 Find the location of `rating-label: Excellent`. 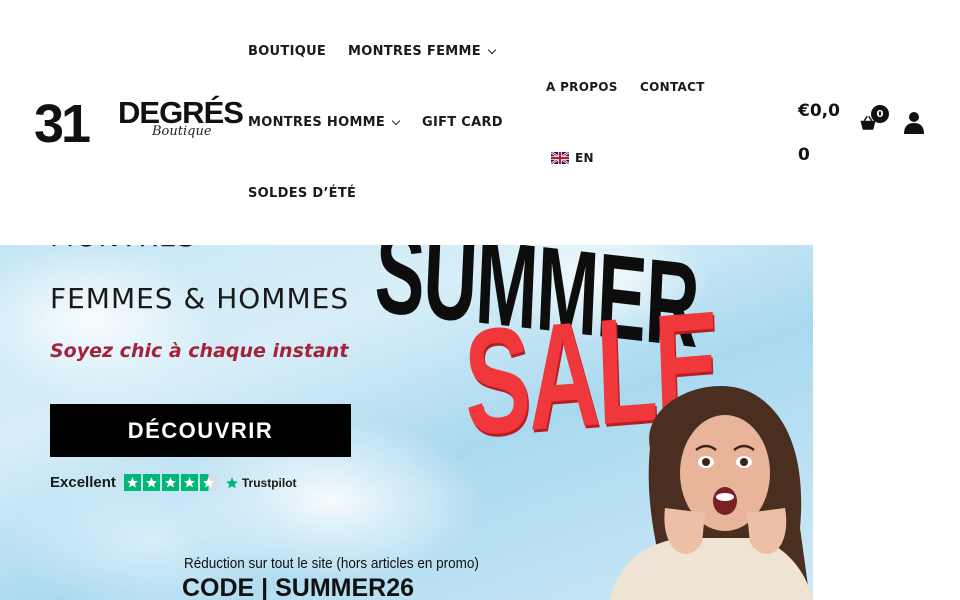

rating-label: Excellent is located at coordinates (83, 482).